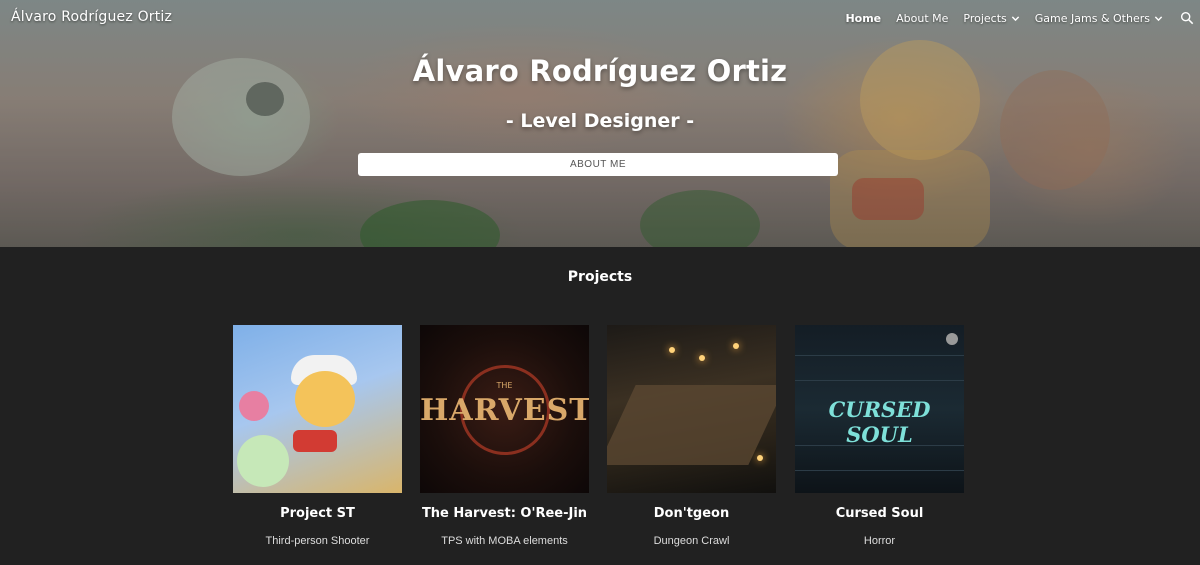  What do you see at coordinates (91, 17) in the screenshot?
I see `site-title-link: Álvaro Rodríguez Ortiz` at bounding box center [91, 17].